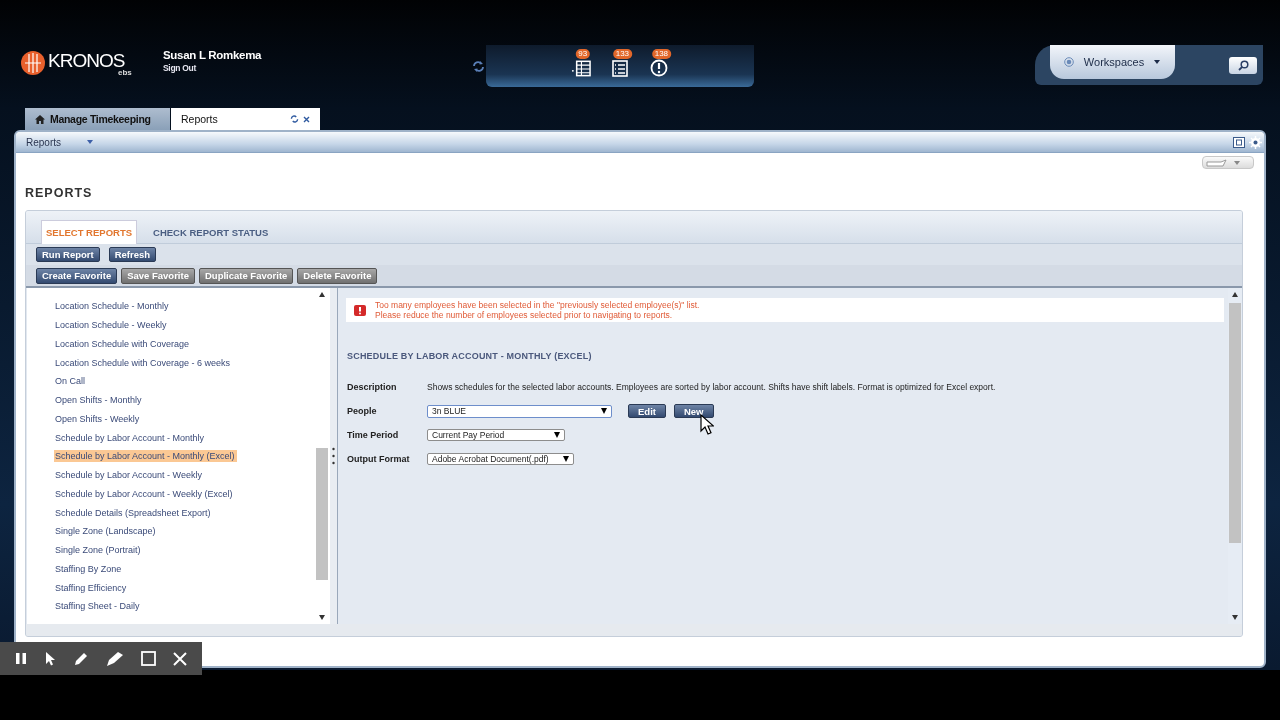 The width and height of the screenshot is (1280, 720). I want to click on workspace-tab: Reports, so click(245, 119).